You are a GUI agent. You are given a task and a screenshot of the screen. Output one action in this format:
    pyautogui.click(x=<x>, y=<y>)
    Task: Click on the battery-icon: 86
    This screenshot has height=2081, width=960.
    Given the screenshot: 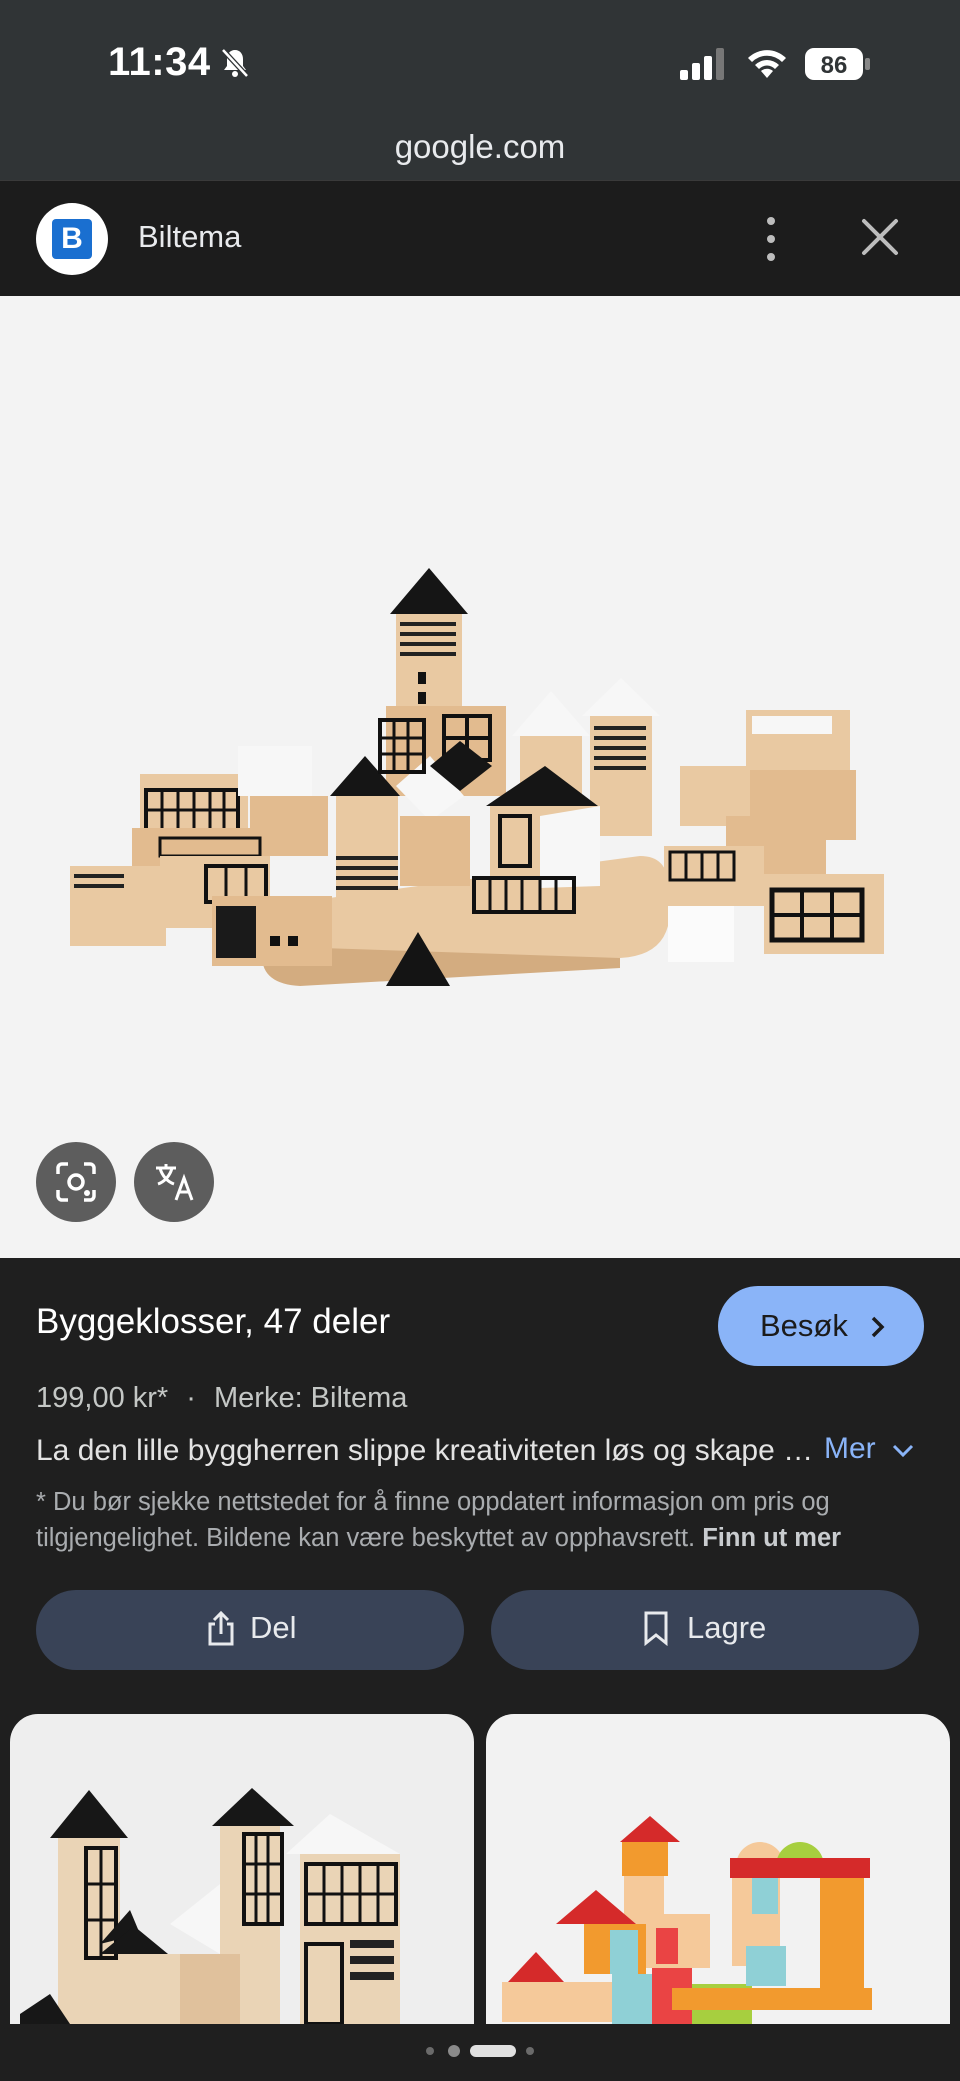 What is the action you would take?
    pyautogui.click(x=838, y=64)
    